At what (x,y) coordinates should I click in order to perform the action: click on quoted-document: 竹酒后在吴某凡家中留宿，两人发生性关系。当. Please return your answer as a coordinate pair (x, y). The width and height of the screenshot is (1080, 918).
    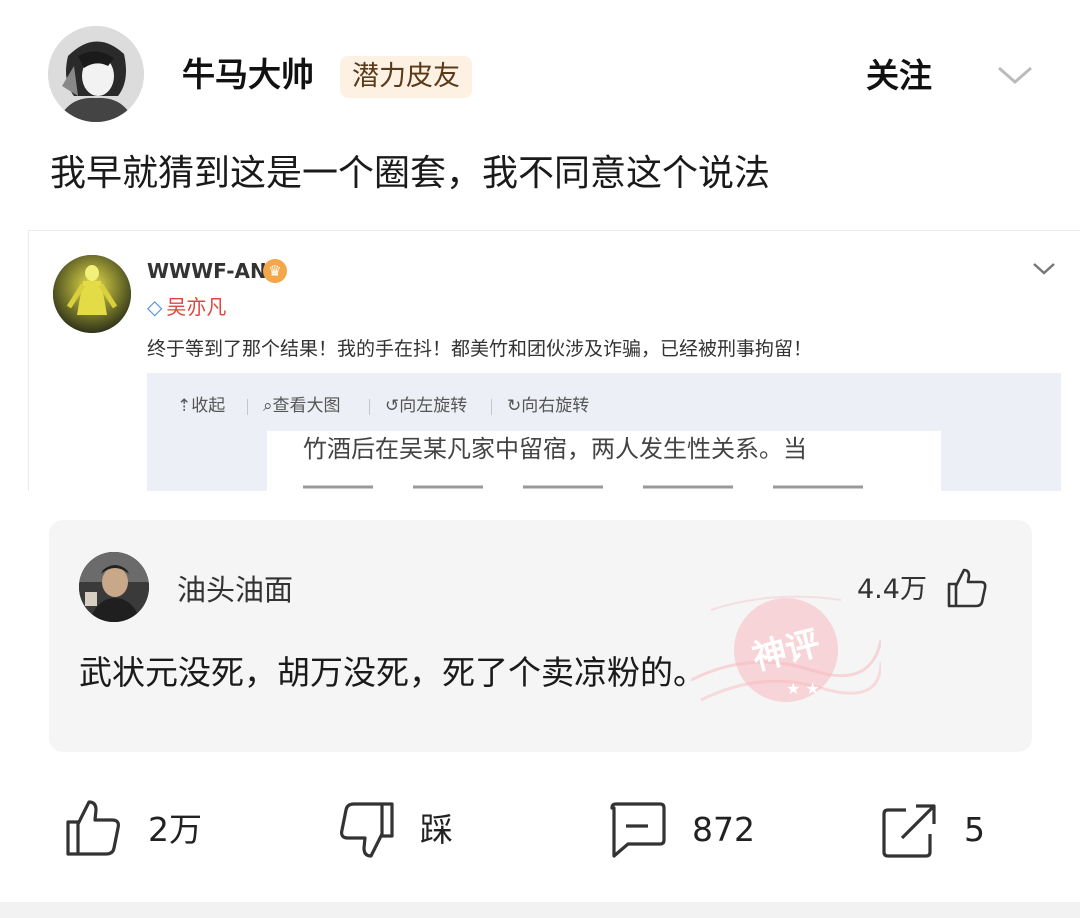
    Looking at the image, I should click on (604, 461).